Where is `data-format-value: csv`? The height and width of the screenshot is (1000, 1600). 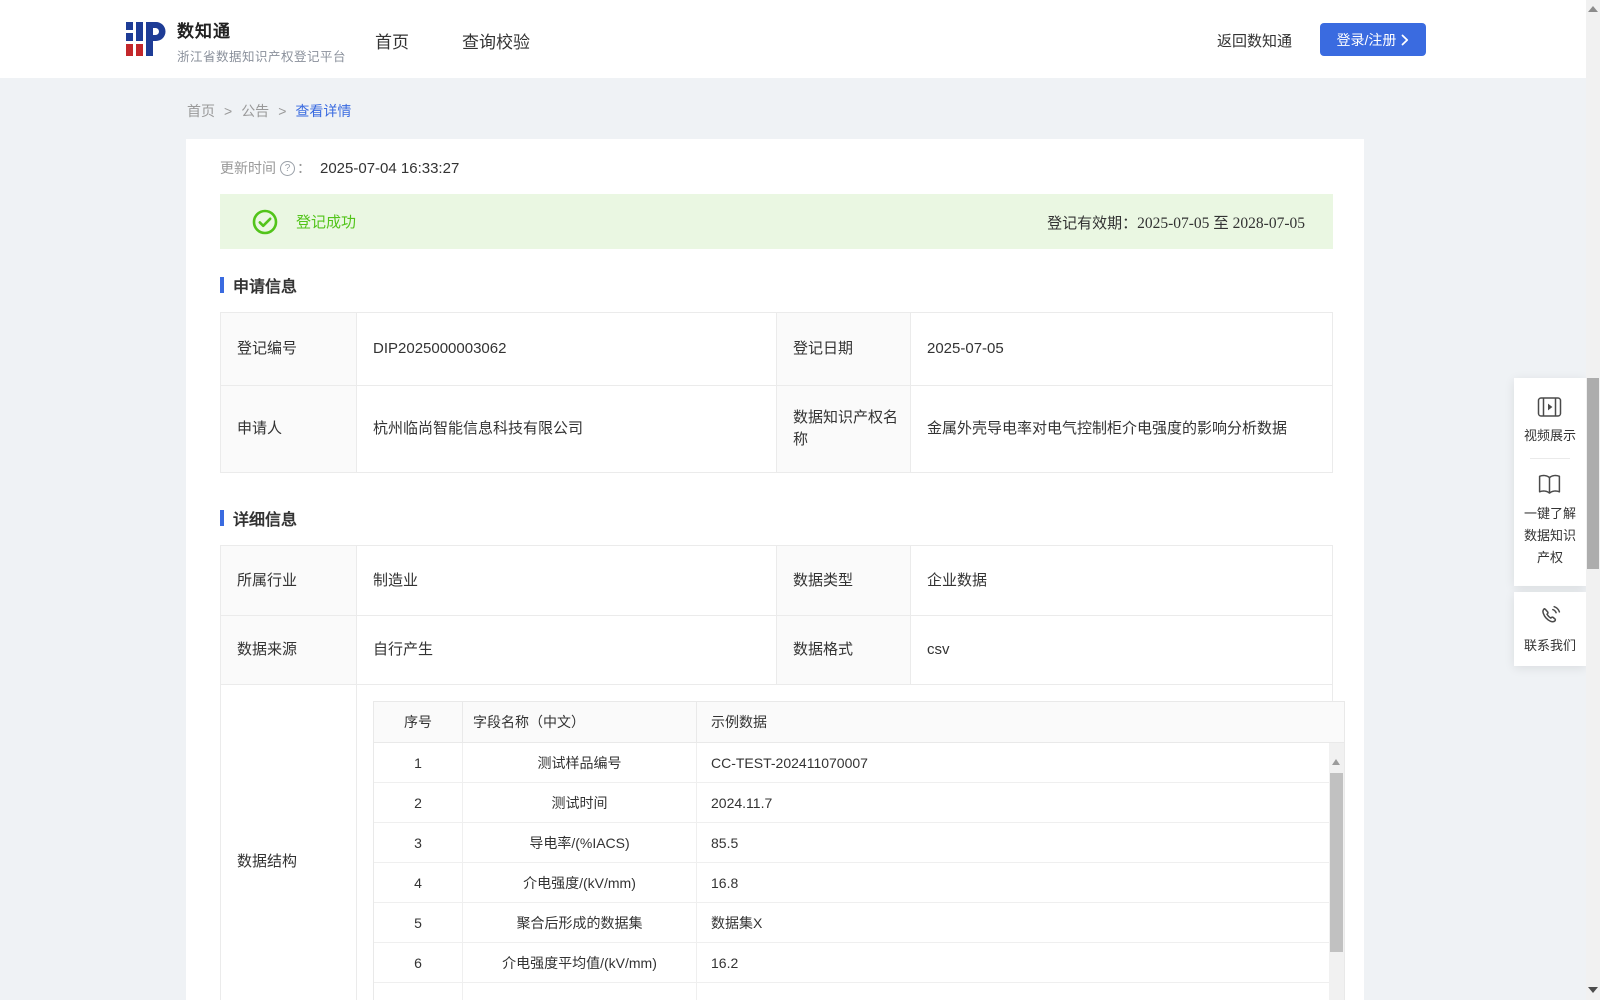 data-format-value: csv is located at coordinates (1121, 650).